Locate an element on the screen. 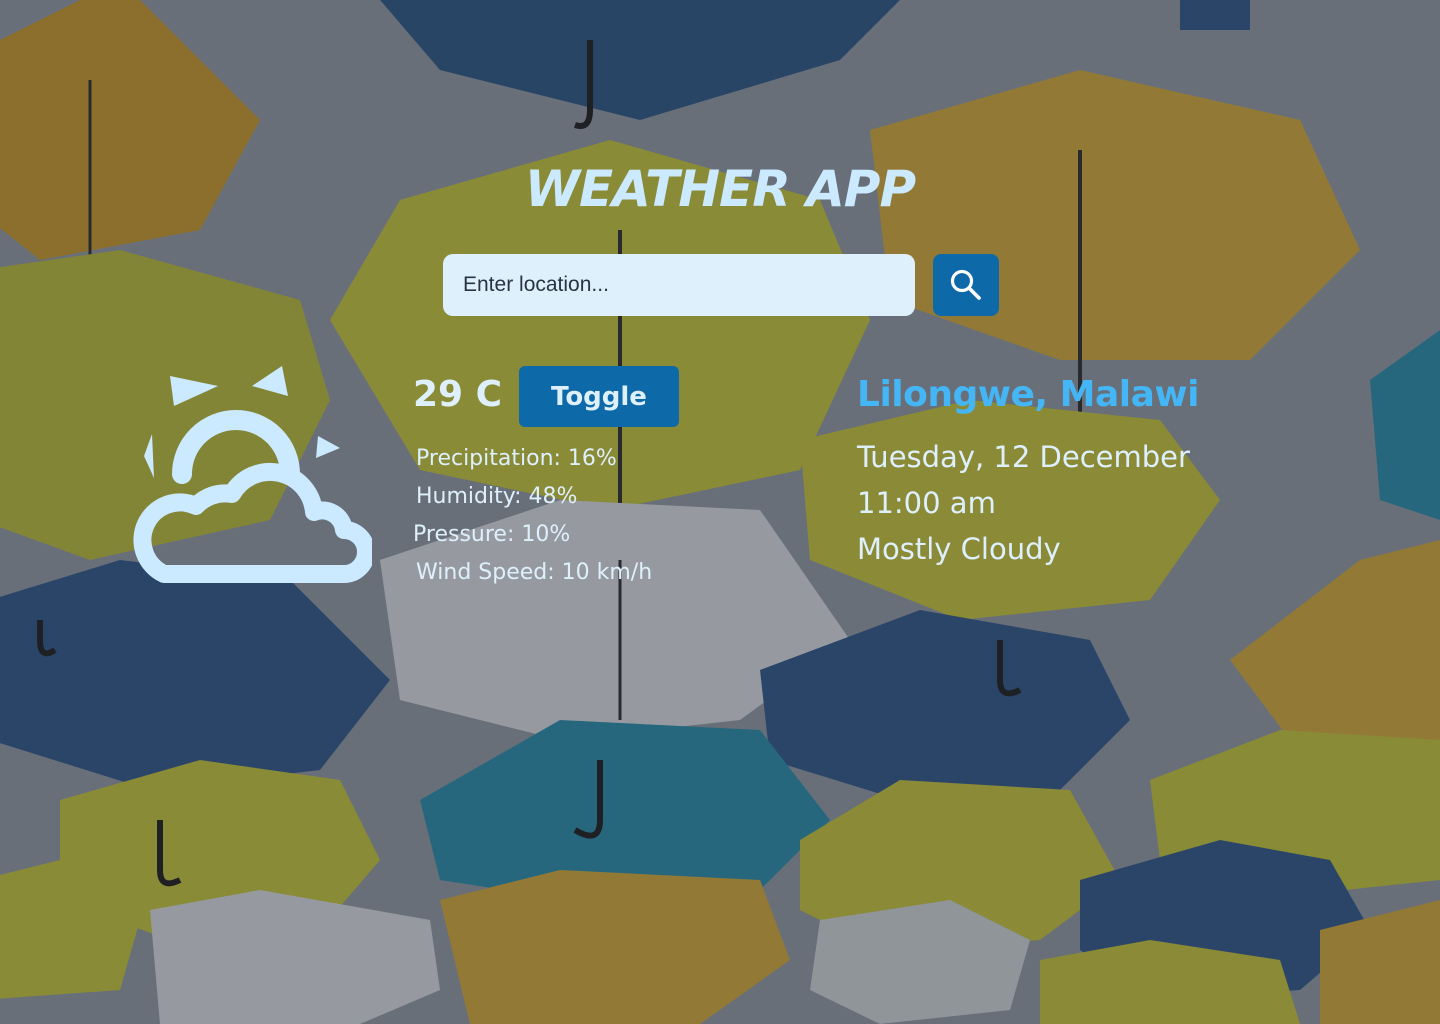  temperature-value: 29 C is located at coordinates (458, 394).